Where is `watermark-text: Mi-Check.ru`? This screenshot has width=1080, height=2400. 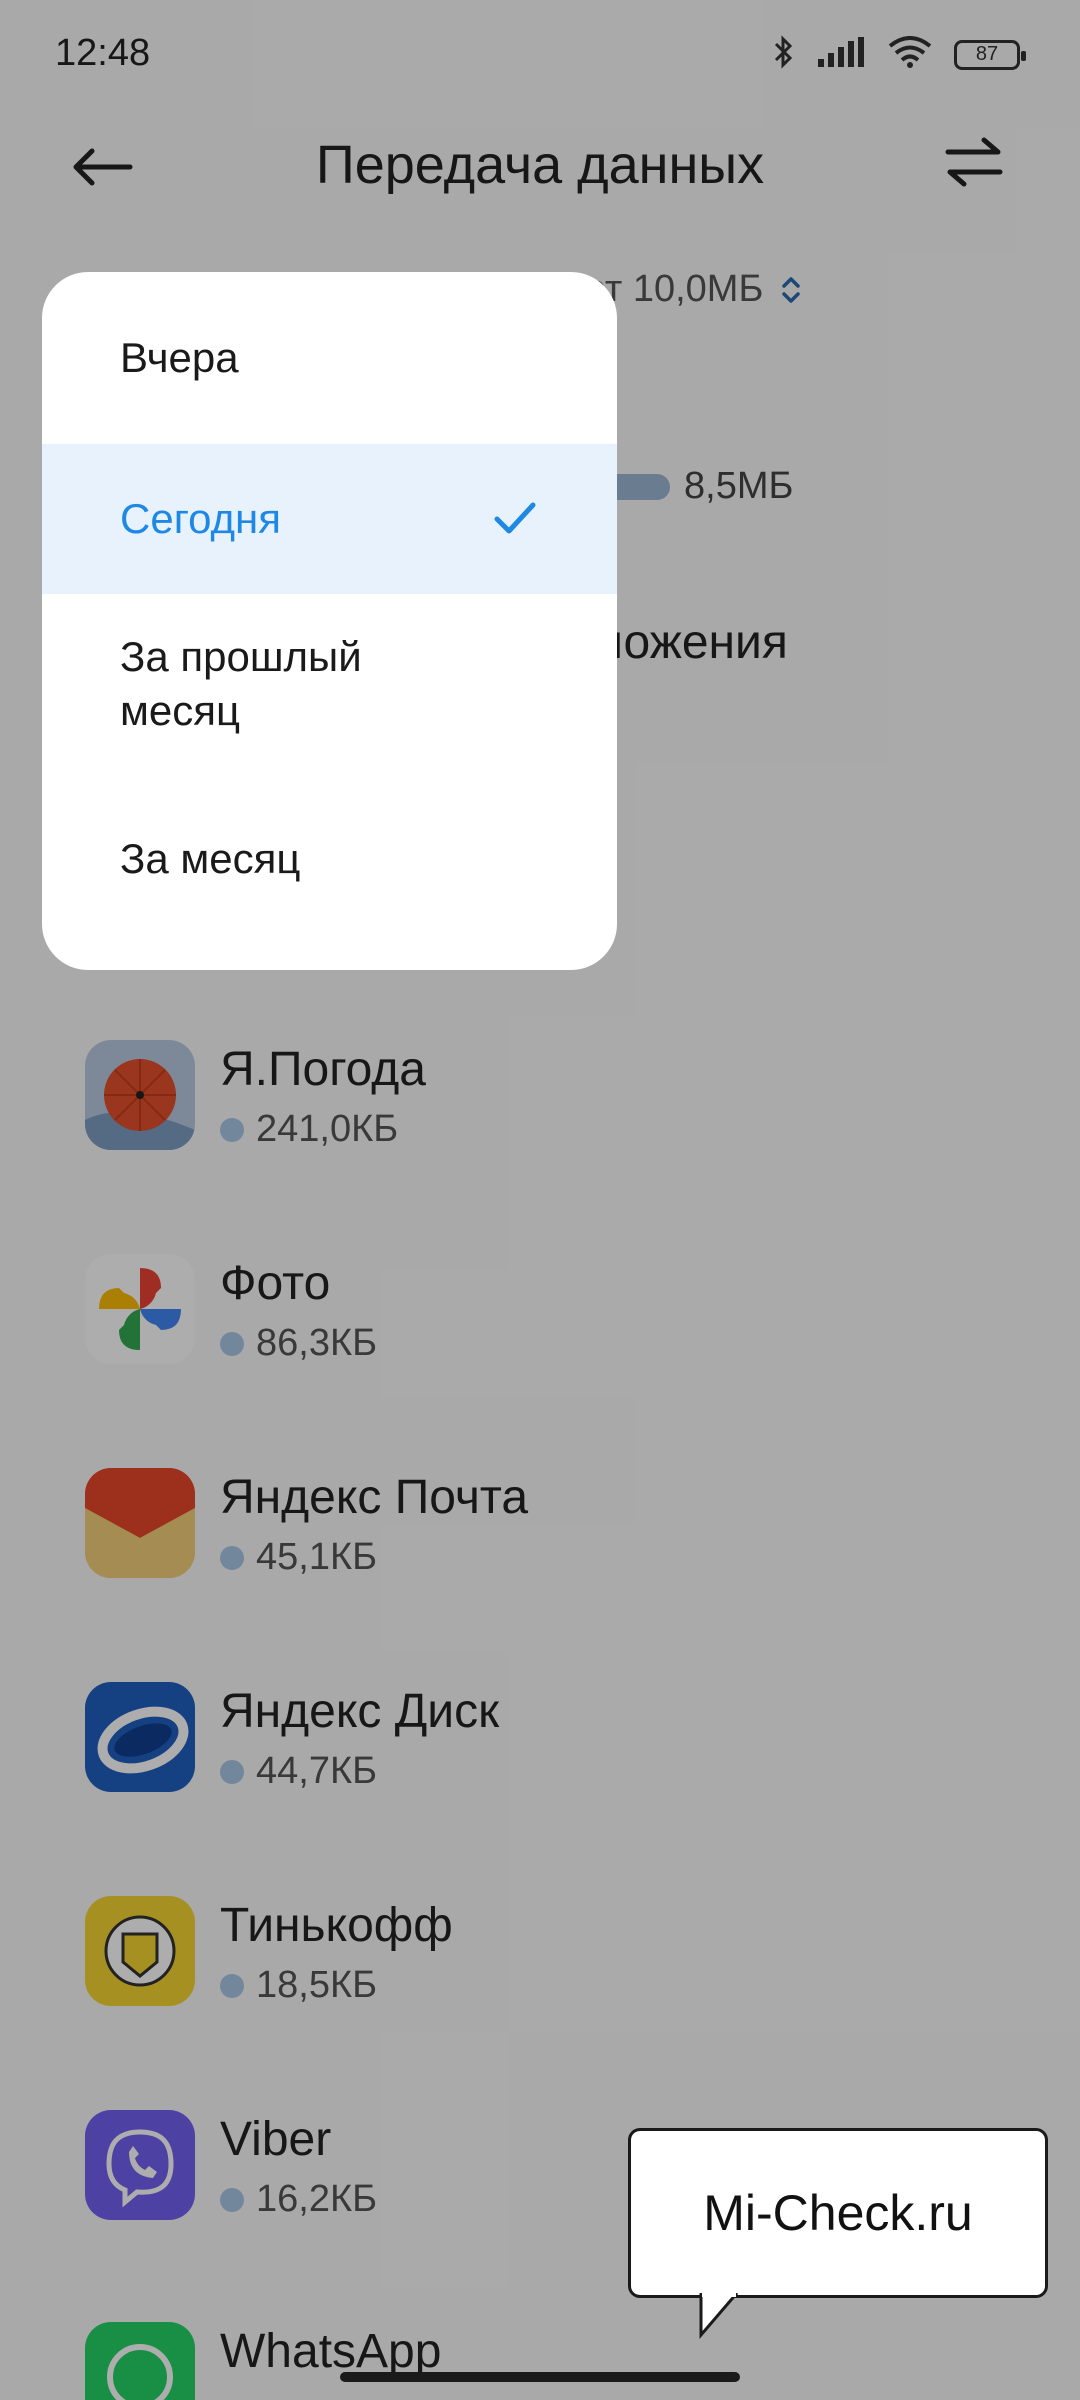 watermark-text: Mi-Check.ru is located at coordinates (838, 2213).